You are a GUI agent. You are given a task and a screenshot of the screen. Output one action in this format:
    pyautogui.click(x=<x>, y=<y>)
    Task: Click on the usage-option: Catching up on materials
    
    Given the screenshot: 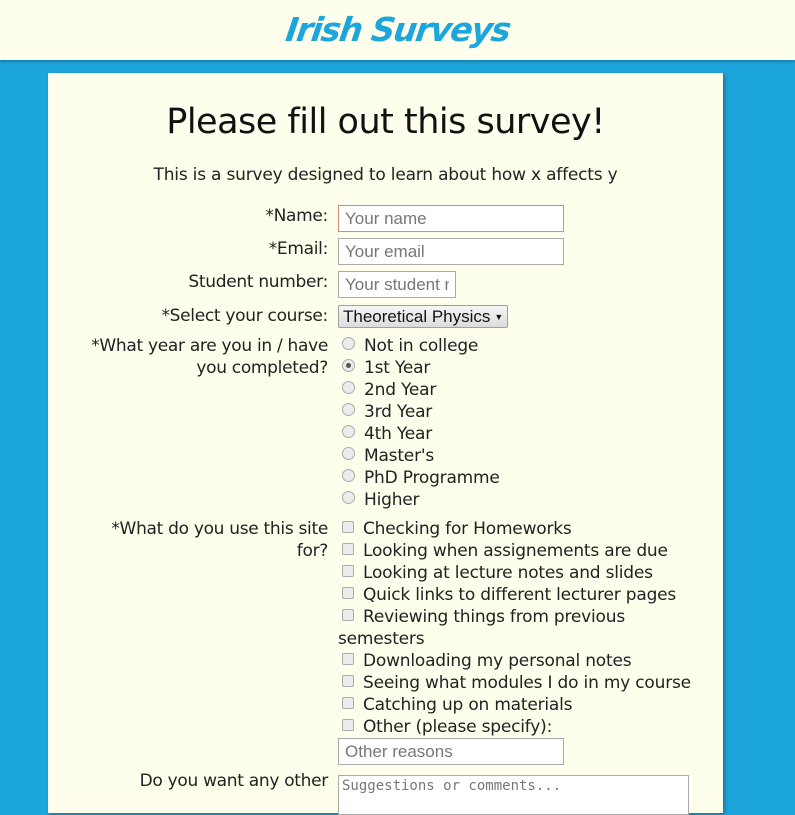 What is the action you would take?
    pyautogui.click(x=457, y=705)
    